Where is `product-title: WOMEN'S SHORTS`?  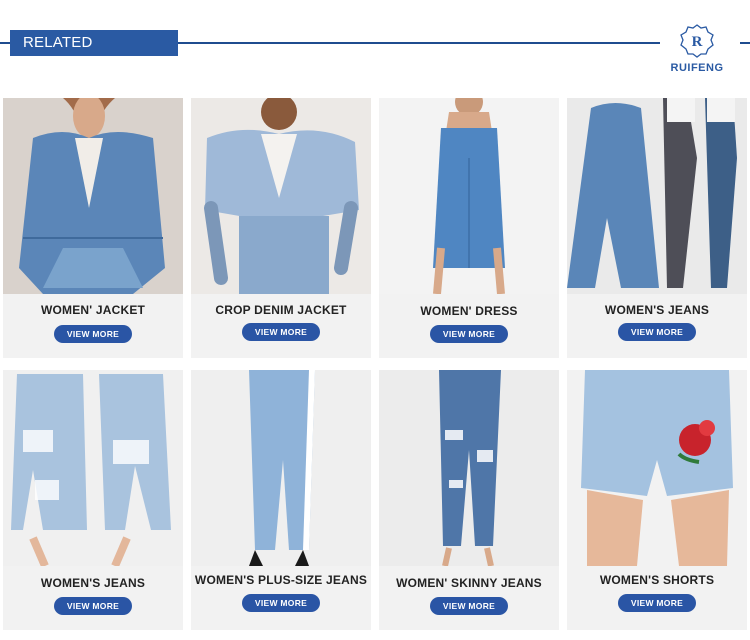
product-title: WOMEN'S SHORTS is located at coordinates (657, 580).